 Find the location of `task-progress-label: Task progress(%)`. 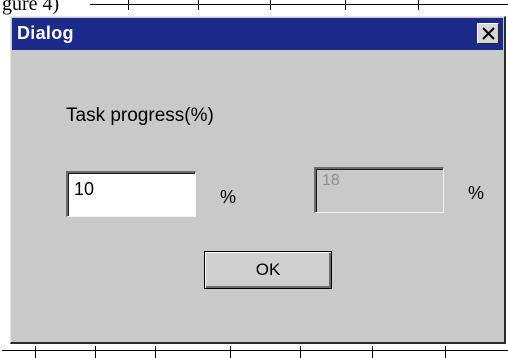

task-progress-label: Task progress(%) is located at coordinates (140, 115).